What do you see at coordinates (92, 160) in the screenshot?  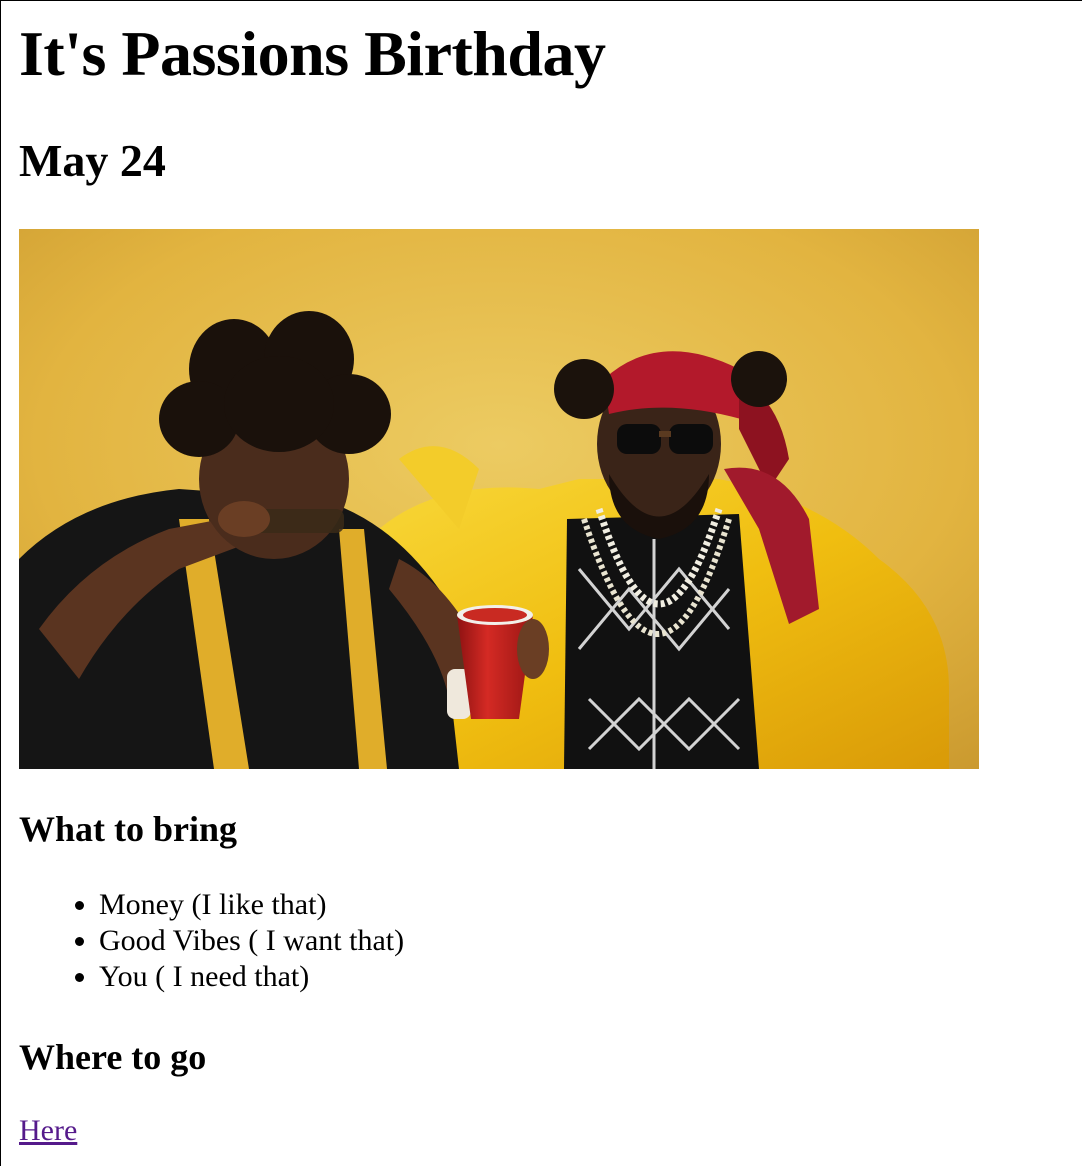 I see `event-date: May 24` at bounding box center [92, 160].